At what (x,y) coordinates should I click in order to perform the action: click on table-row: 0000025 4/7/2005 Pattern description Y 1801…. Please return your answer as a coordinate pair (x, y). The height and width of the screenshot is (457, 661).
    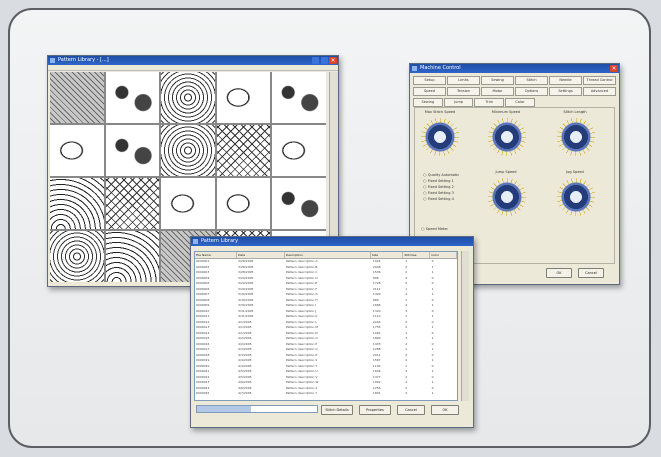
    Looking at the image, I should click on (326, 394).